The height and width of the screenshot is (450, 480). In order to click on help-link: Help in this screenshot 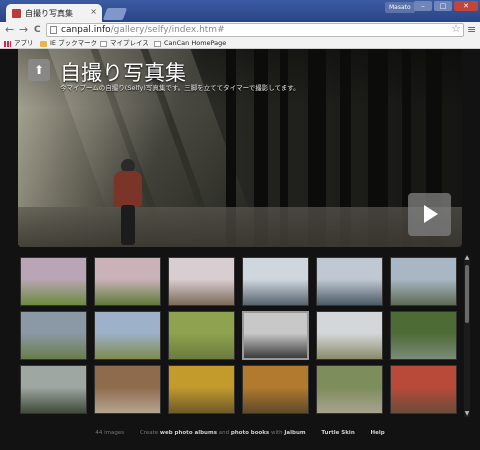, I will do `click(377, 433)`.